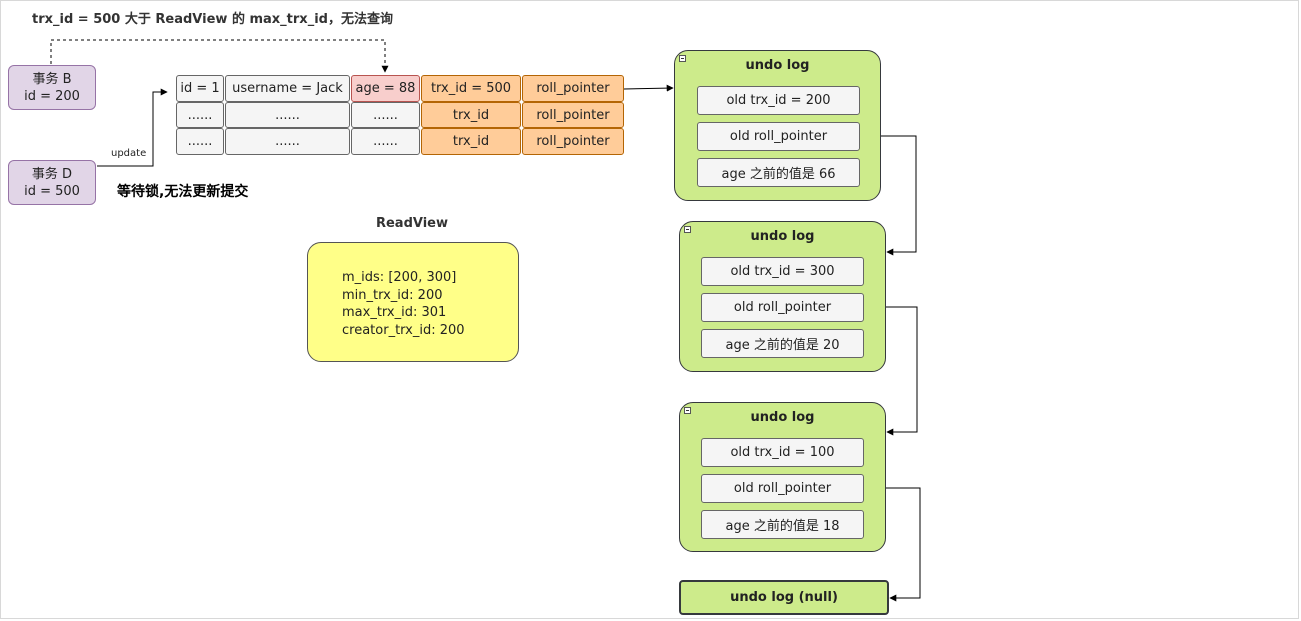 This screenshot has height=621, width=1301. I want to click on wait-note: 等待锁,无法更新提交, so click(183, 192).